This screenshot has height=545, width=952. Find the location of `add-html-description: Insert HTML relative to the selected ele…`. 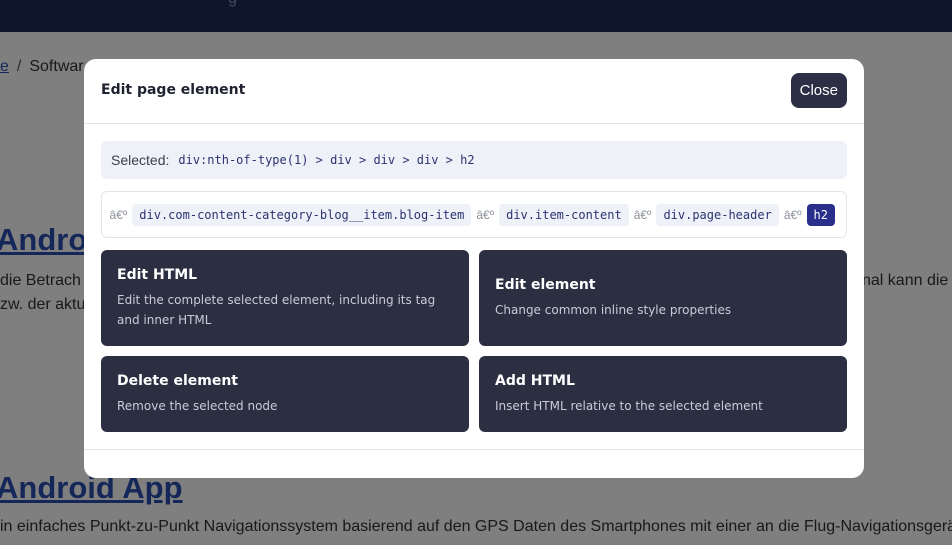

add-html-description: Insert HTML relative to the selected ele… is located at coordinates (629, 405).